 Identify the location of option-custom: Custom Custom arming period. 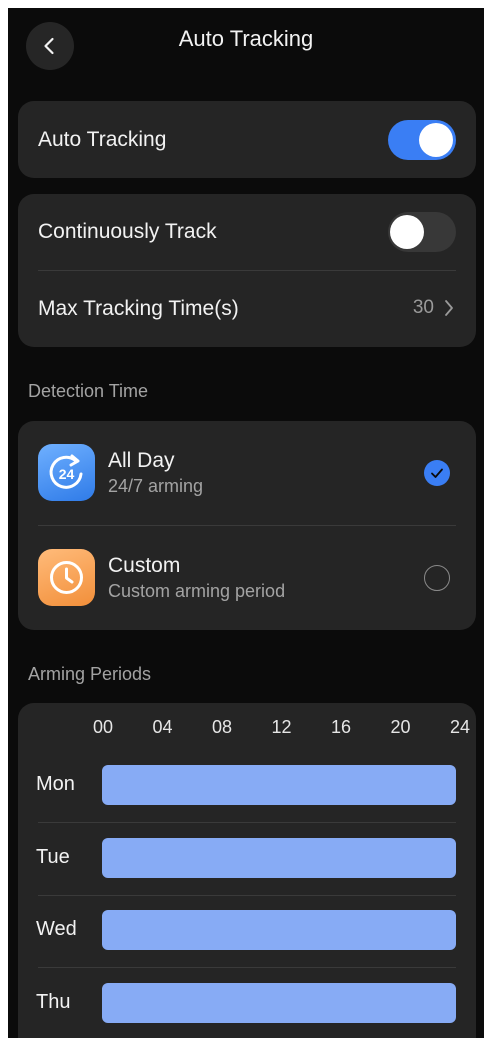
(247, 578).